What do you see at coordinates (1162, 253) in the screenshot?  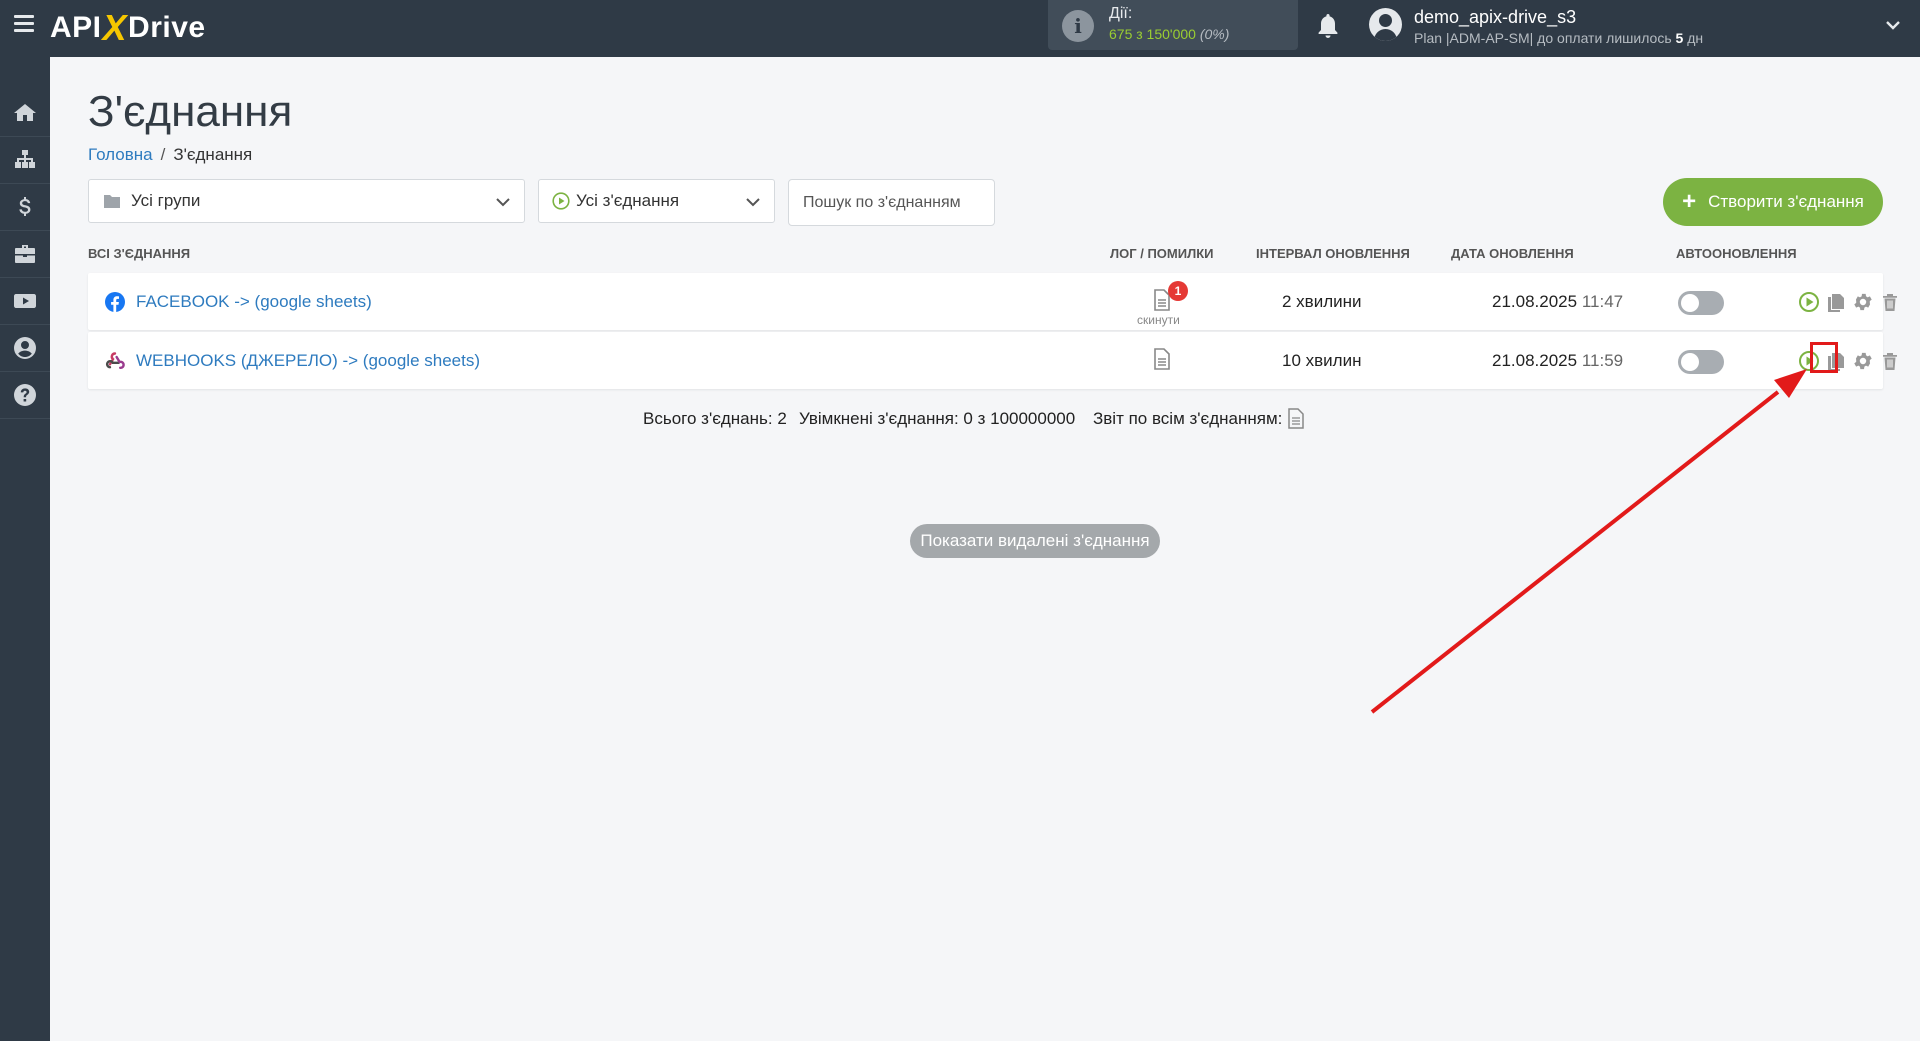 I see `header-log: ЛОГ / ПОМИЛКИ` at bounding box center [1162, 253].